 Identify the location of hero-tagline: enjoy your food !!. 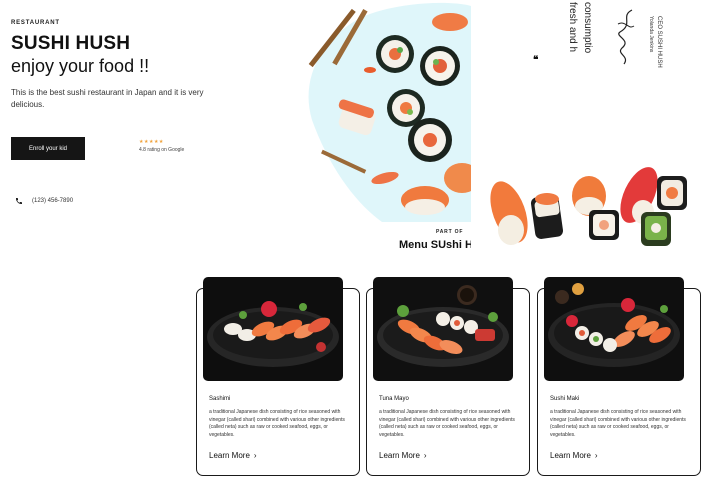
(80, 66).